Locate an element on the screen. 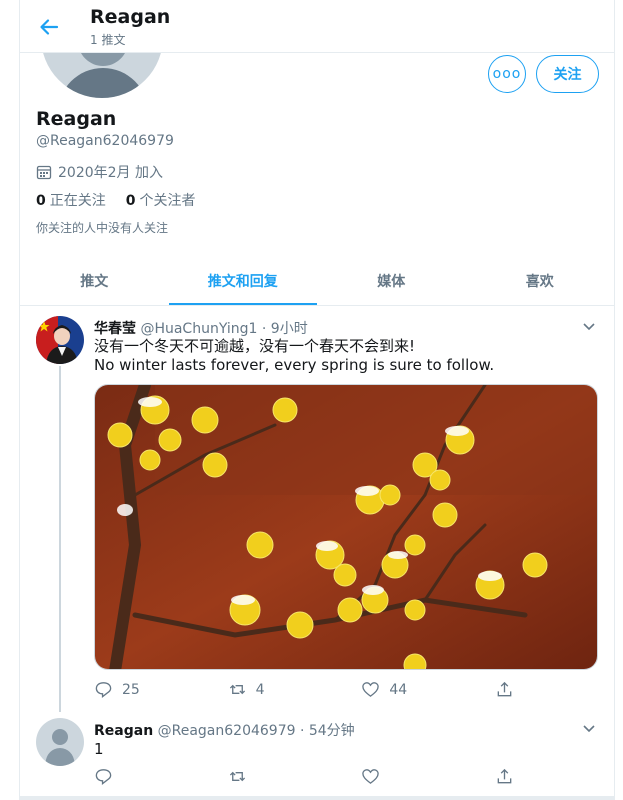  tweet-author-name: 华春莹 is located at coordinates (115, 329).